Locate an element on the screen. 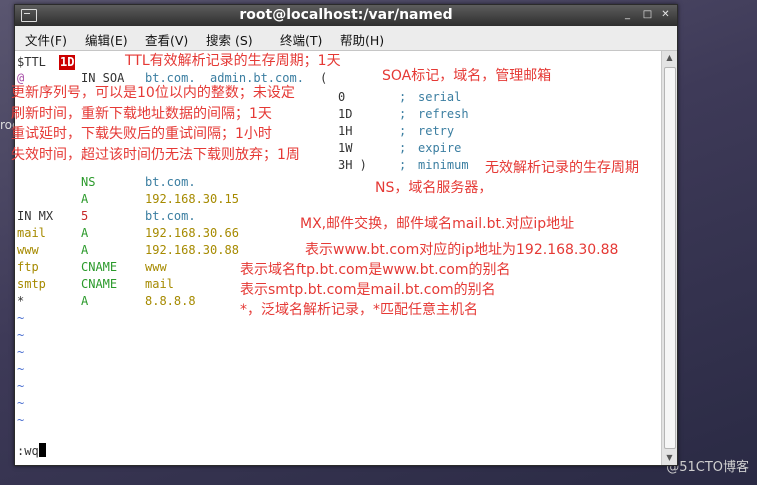 This screenshot has height=485, width=757. record-wildcard-data: 8.8.8.8 is located at coordinates (170, 301).